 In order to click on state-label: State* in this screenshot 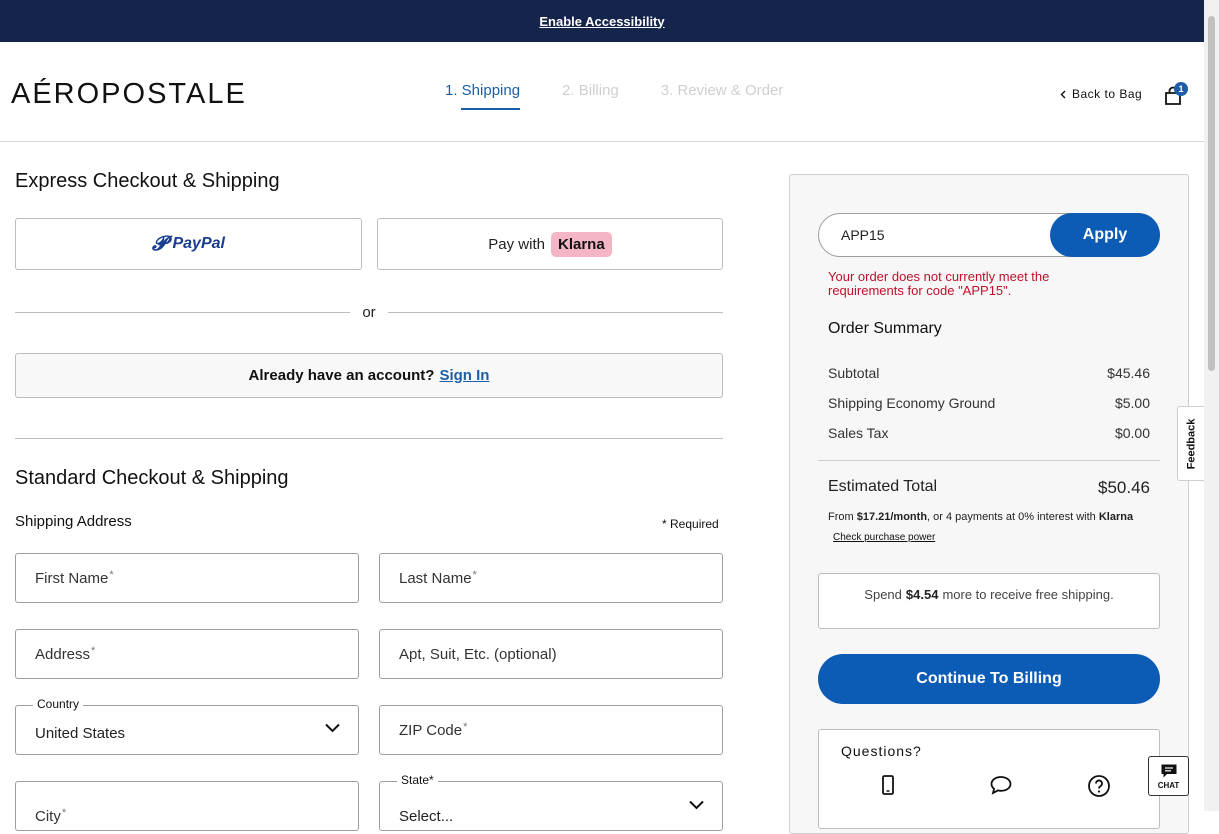, I will do `click(417, 780)`.